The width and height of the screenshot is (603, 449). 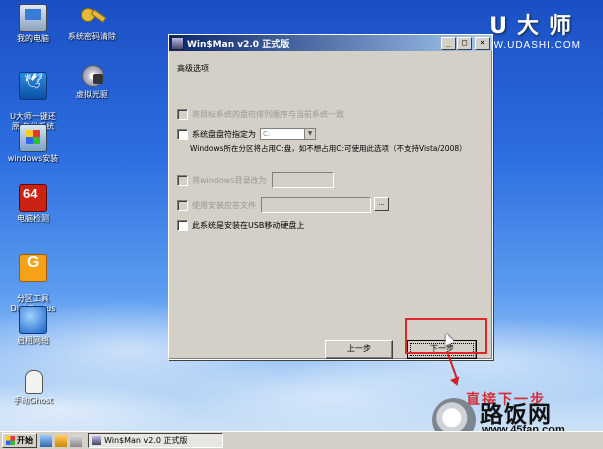 I want to click on start-button: 开始, so click(x=19, y=440).